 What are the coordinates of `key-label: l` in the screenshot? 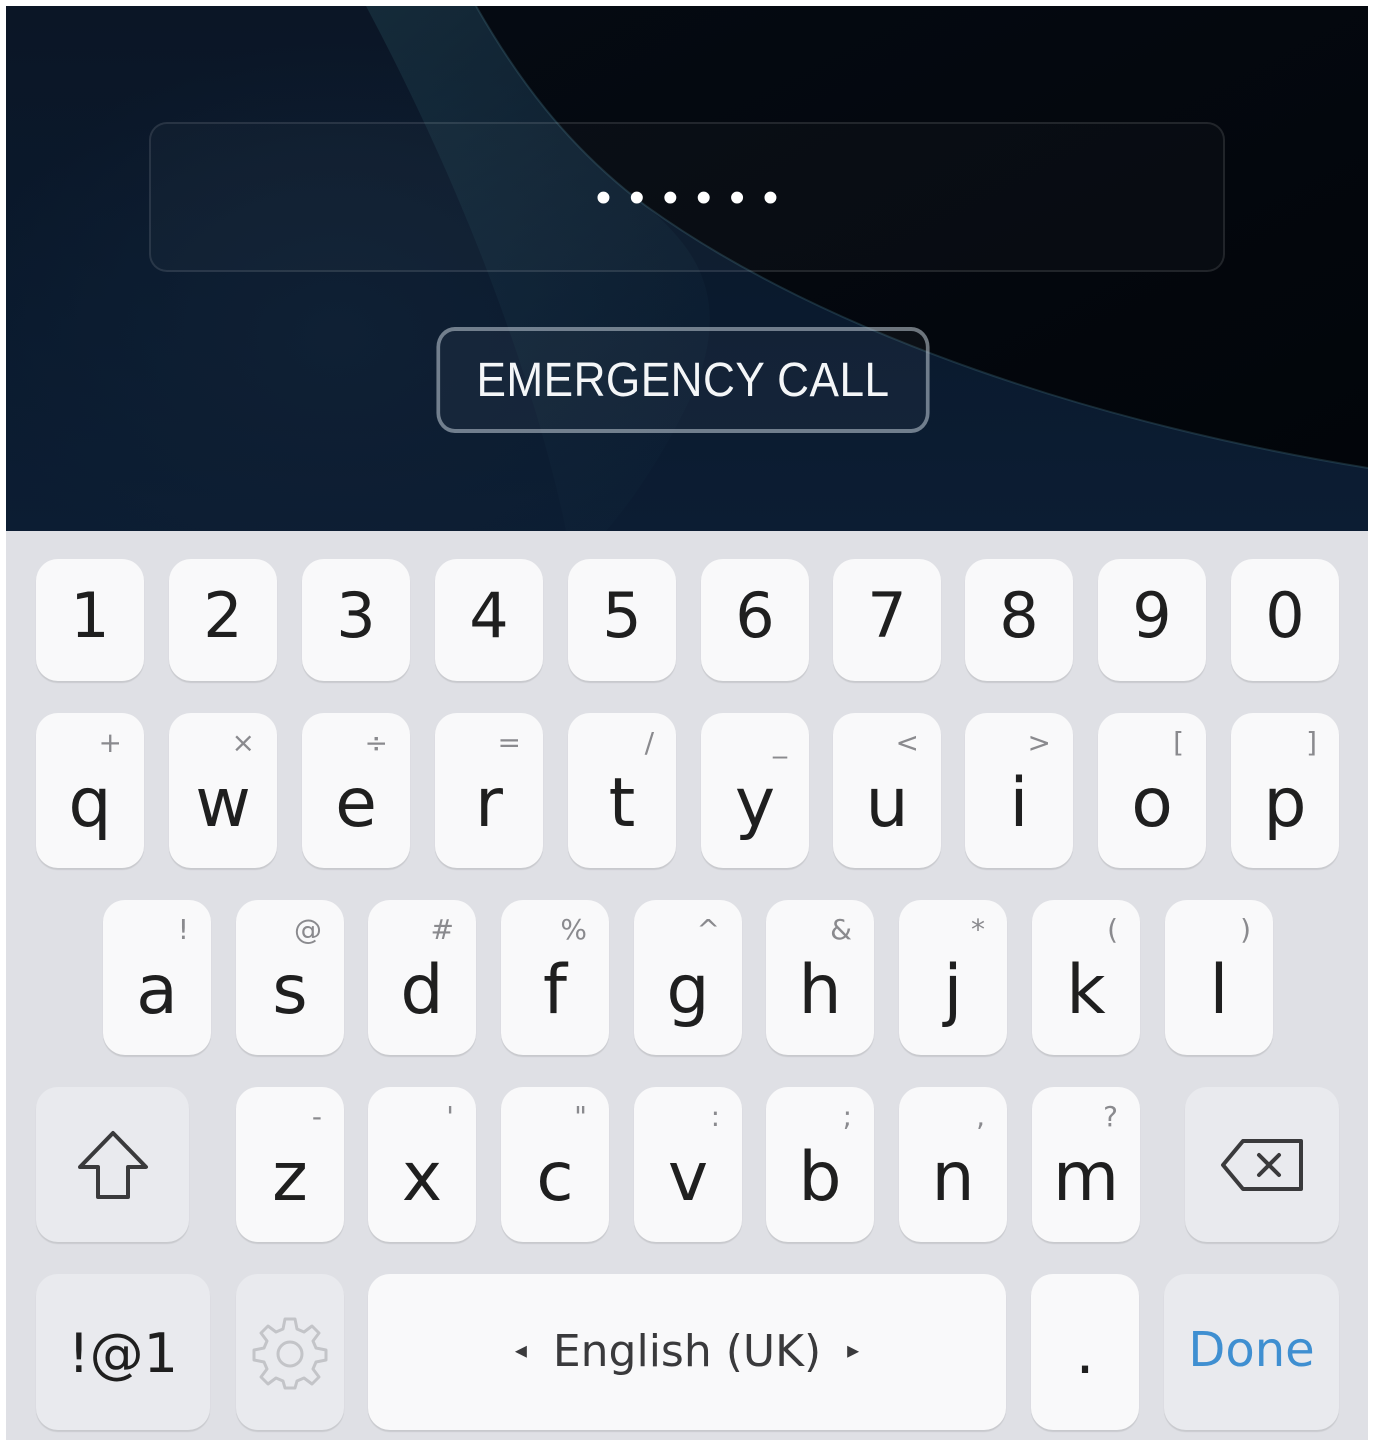 It's located at (1219, 990).